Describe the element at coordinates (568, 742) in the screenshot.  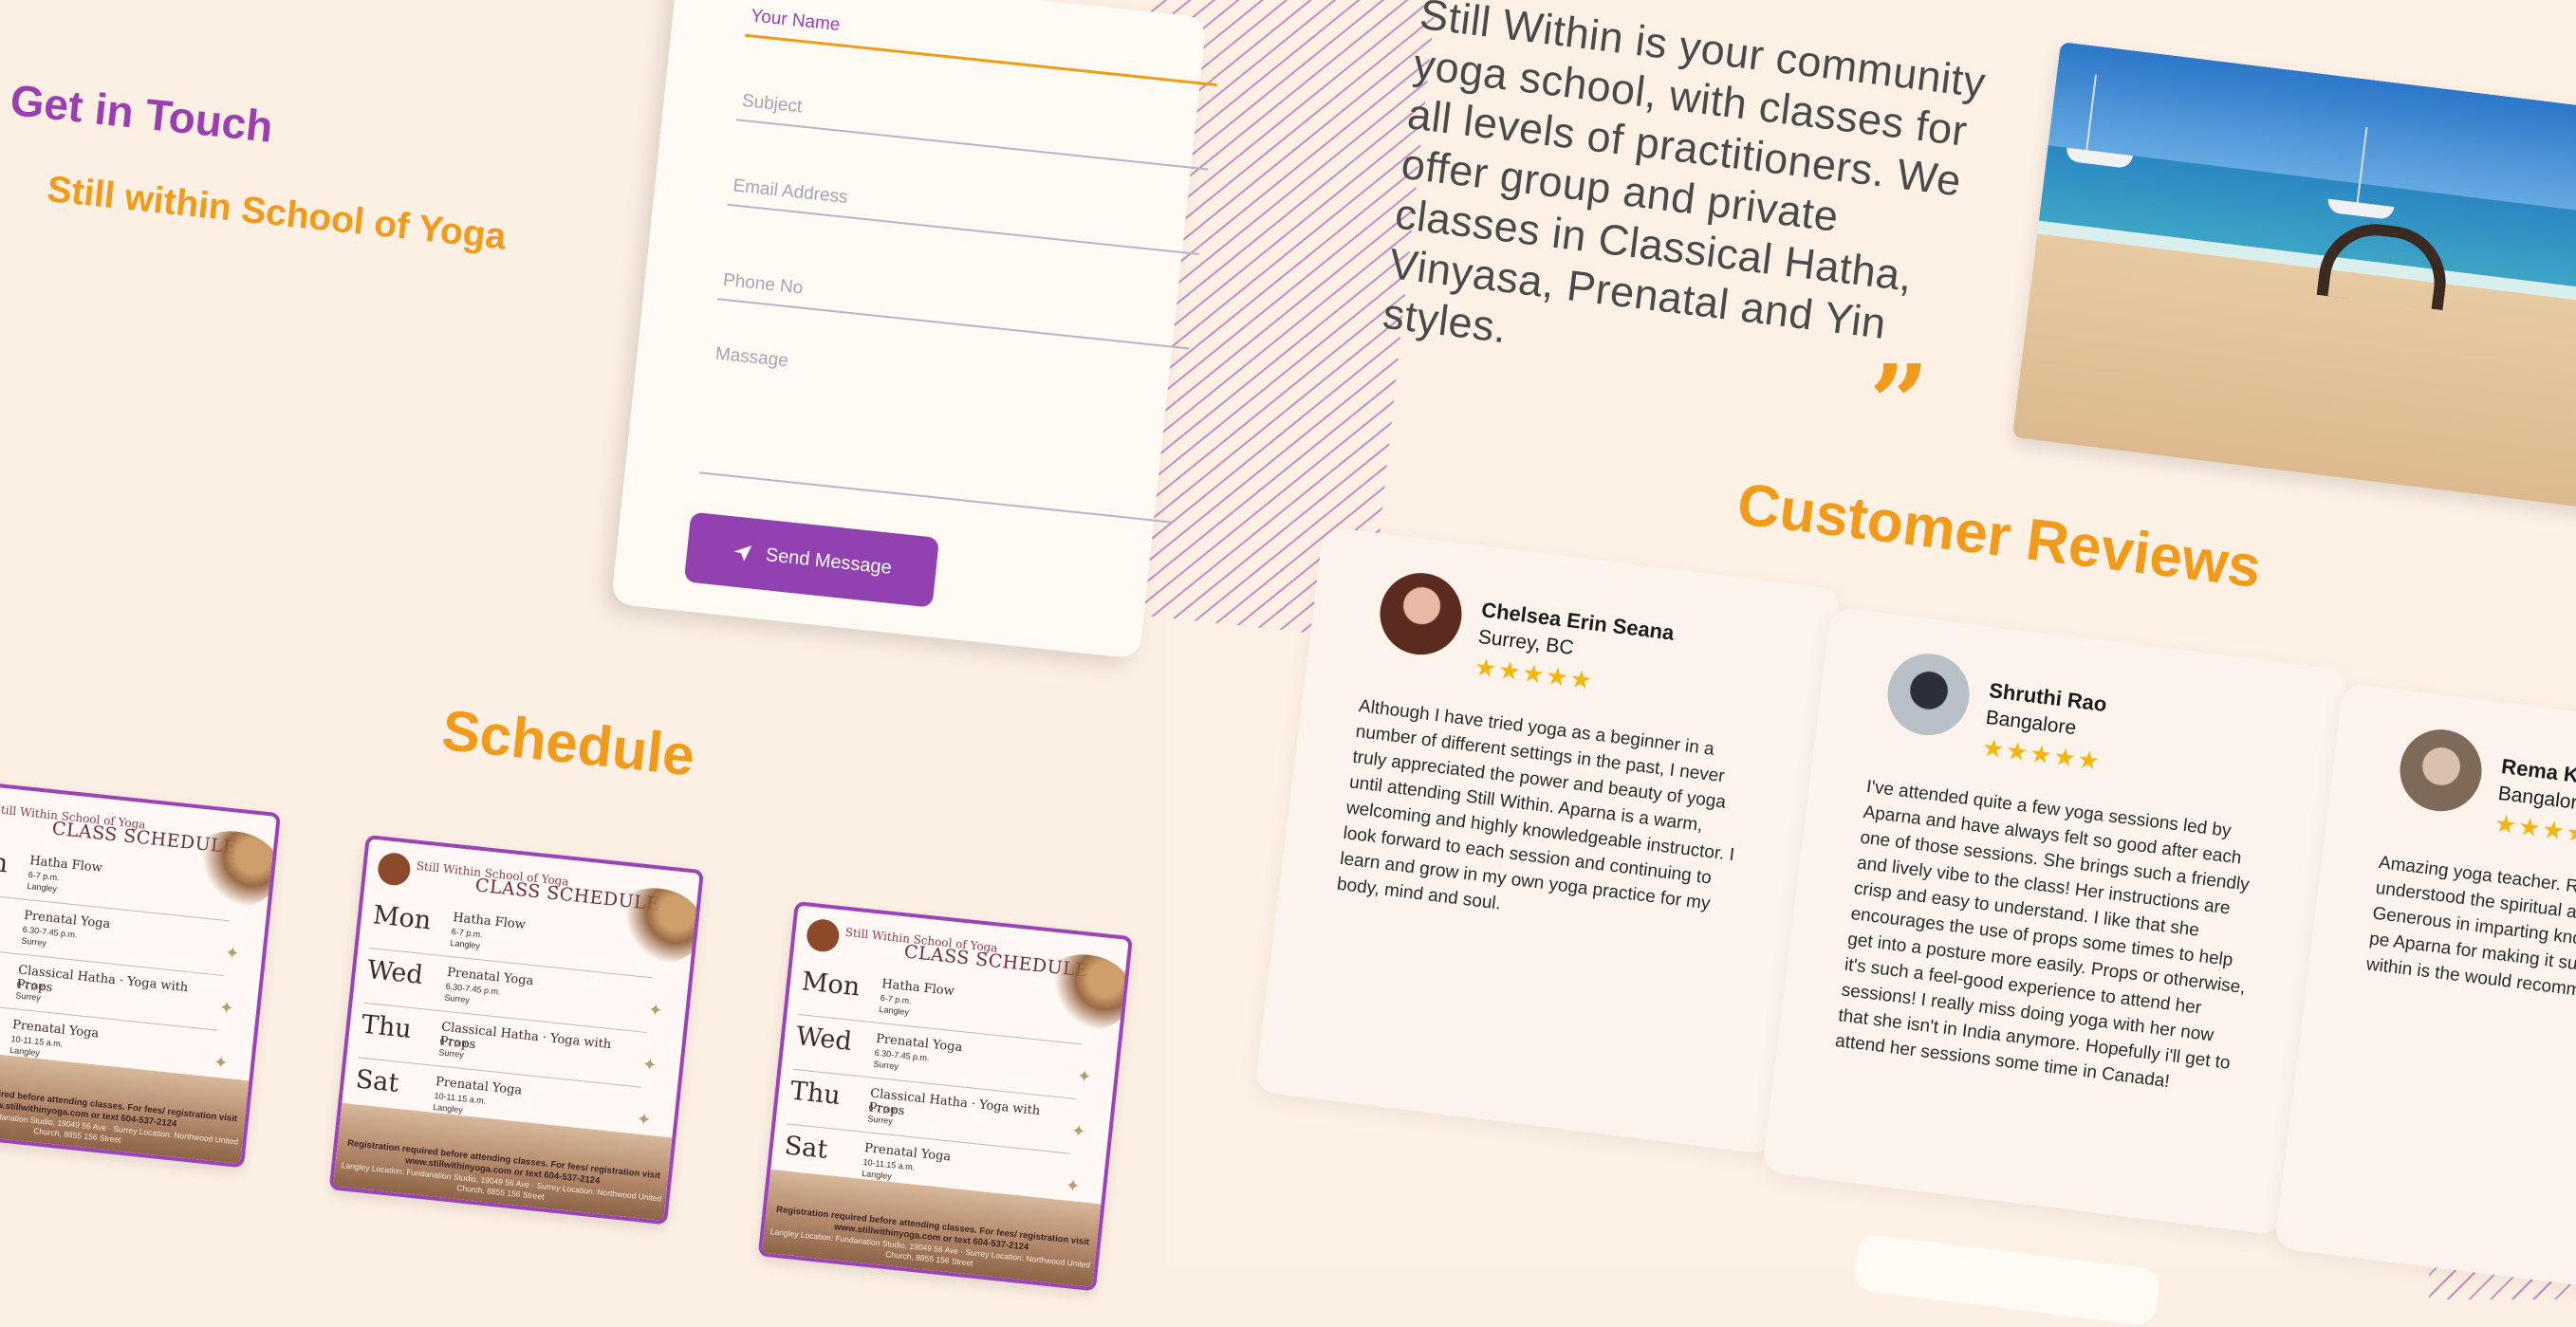
I see `schedule-heading: Schedule` at that location.